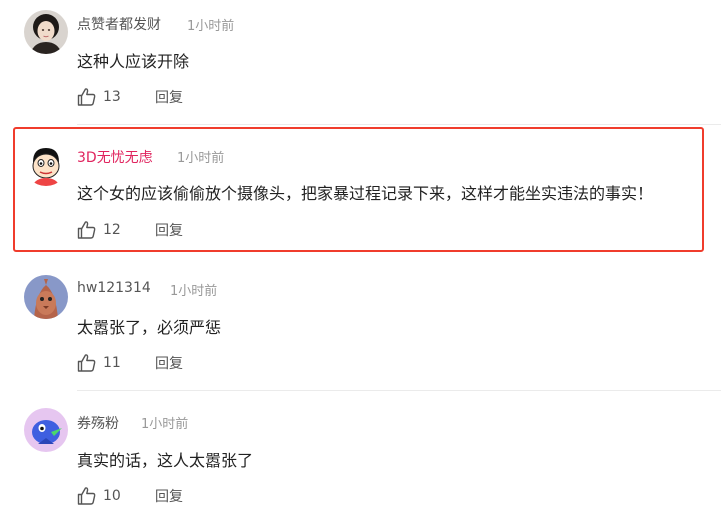  What do you see at coordinates (46, 32) in the screenshot?
I see `woman-portrait-avatar` at bounding box center [46, 32].